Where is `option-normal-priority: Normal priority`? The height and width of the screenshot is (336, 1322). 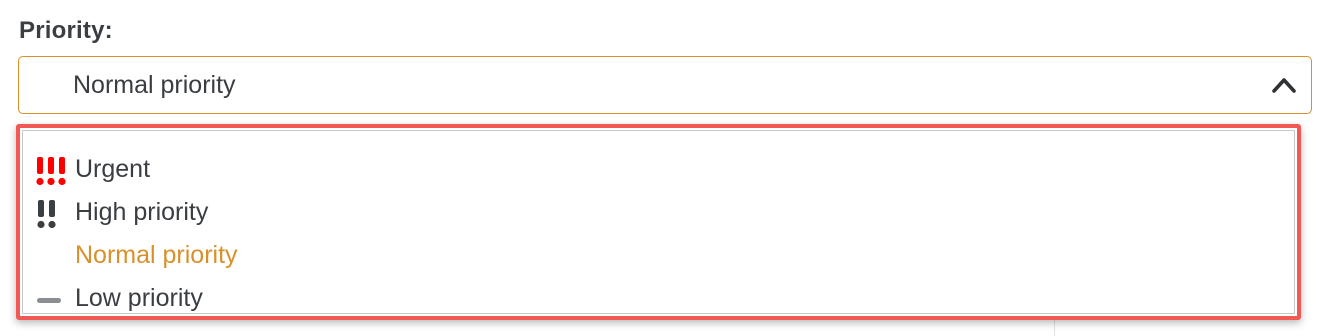 option-normal-priority: Normal priority is located at coordinates (658, 255).